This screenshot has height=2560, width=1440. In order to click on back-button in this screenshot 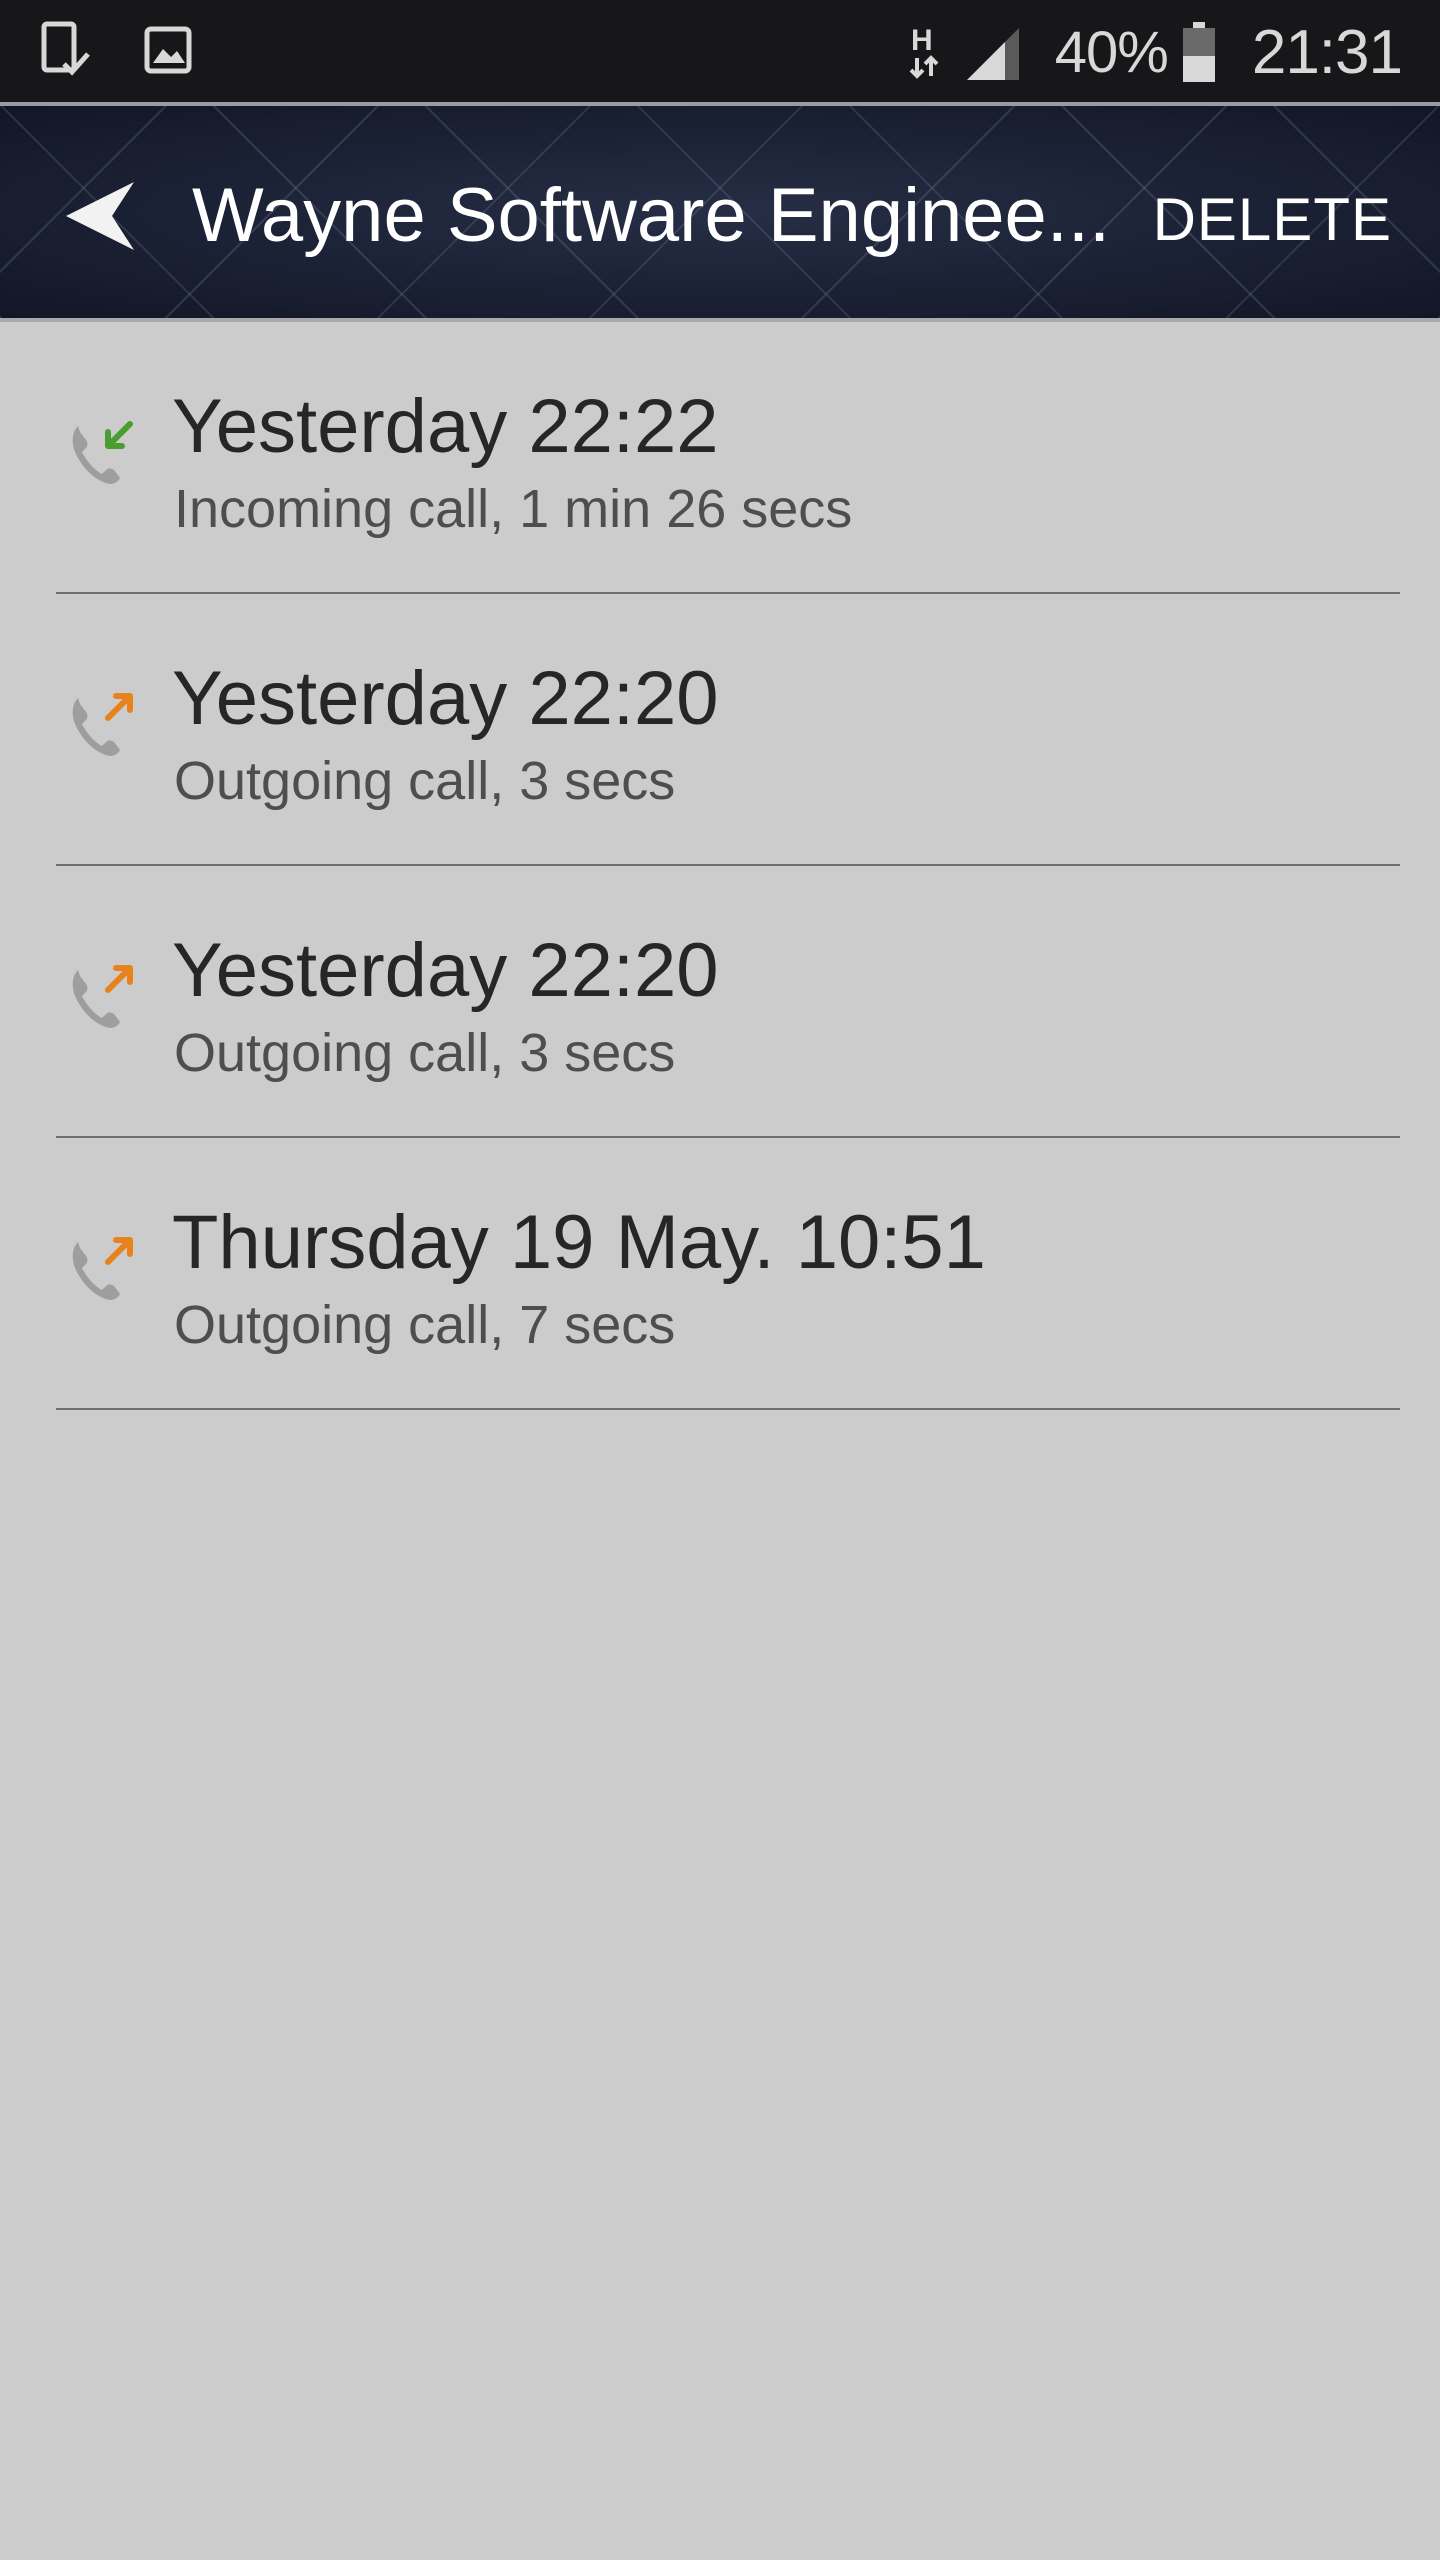, I will do `click(102, 216)`.